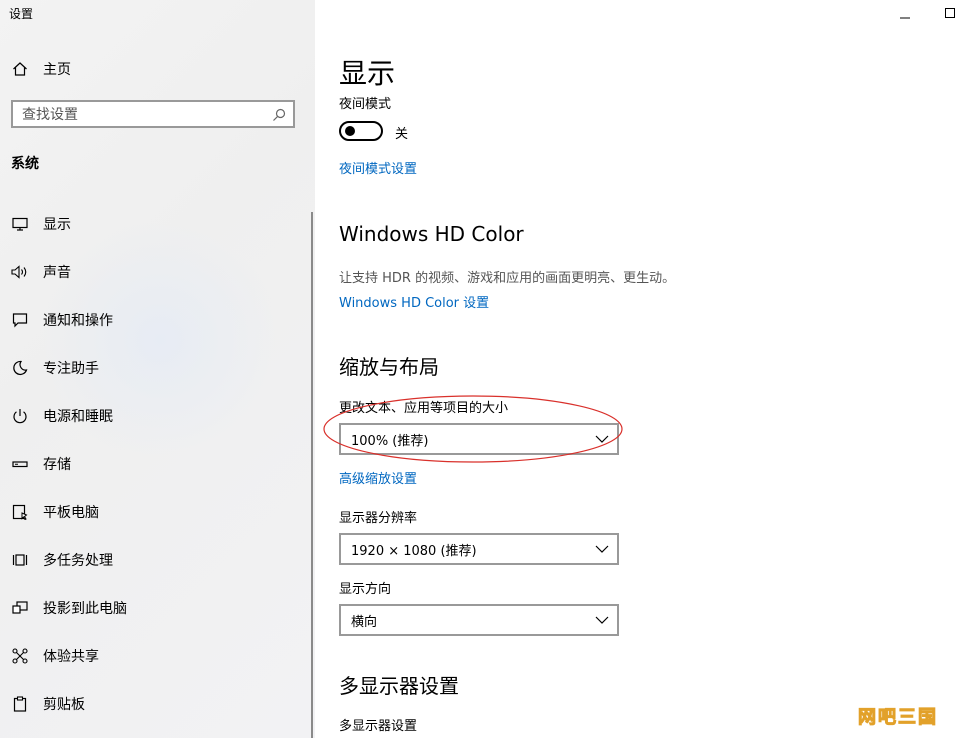 The height and width of the screenshot is (738, 977). Describe the element at coordinates (479, 620) in the screenshot. I see `orientation-dropdown: 横向` at that location.